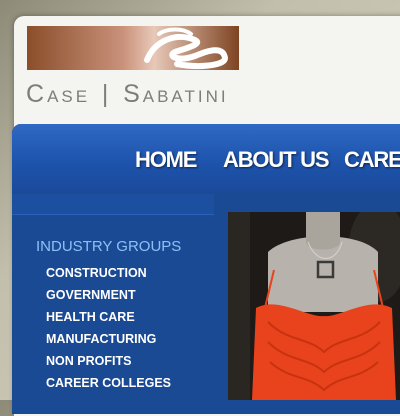 The height and width of the screenshot is (416, 400). I want to click on sidebar-divider, so click(113, 204).